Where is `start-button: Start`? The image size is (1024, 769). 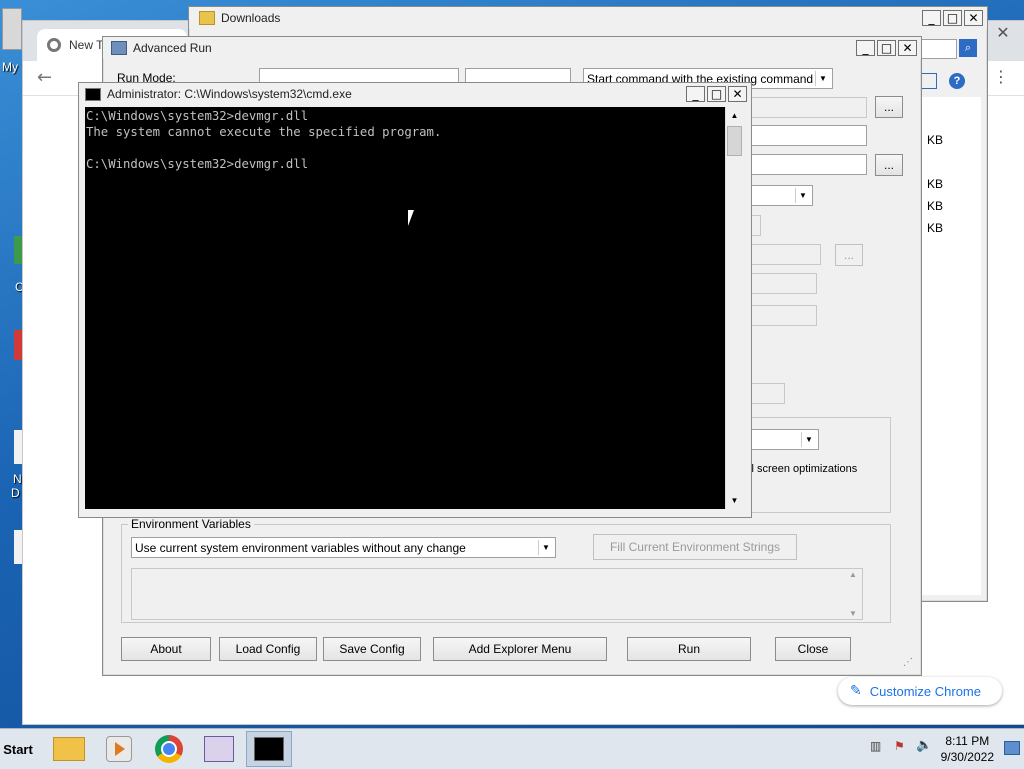 start-button: Start is located at coordinates (18, 749).